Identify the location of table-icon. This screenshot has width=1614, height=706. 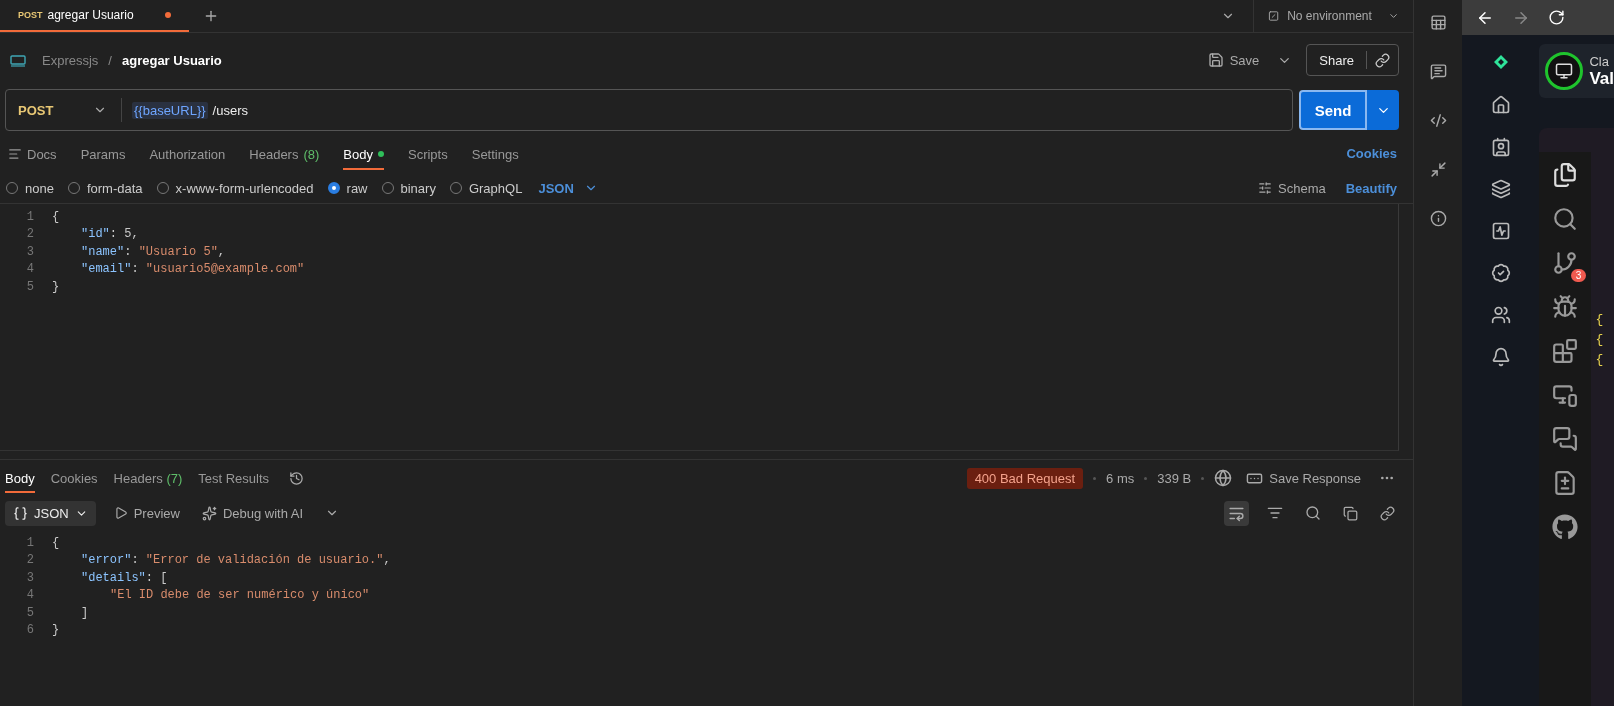
(1438, 22).